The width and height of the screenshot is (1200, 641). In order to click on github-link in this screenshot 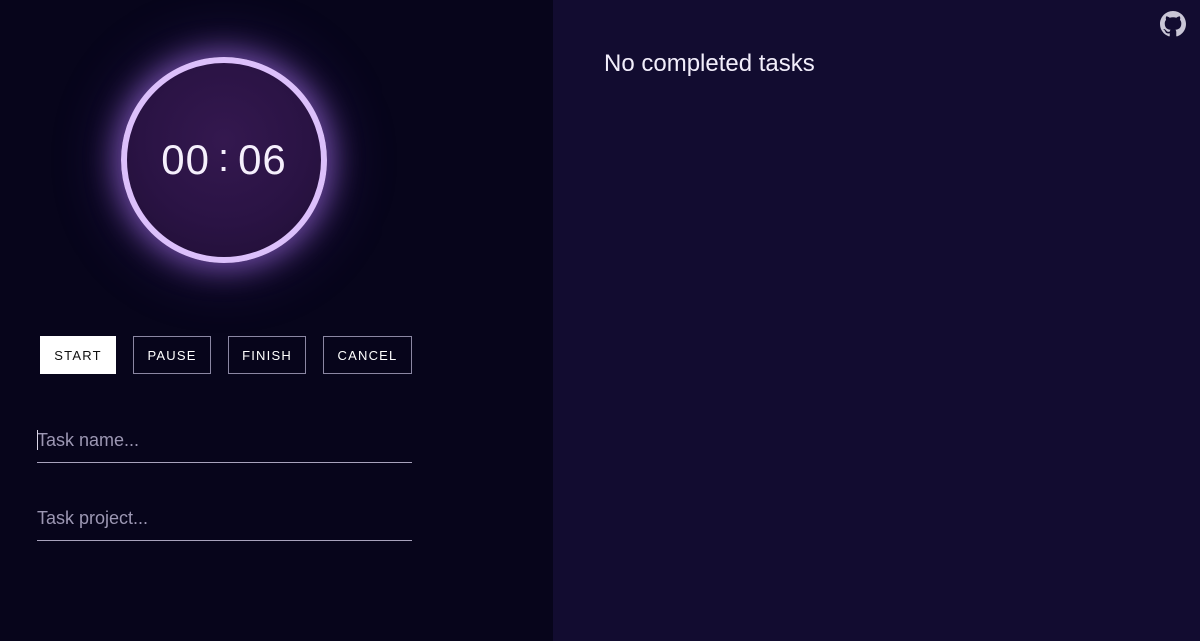, I will do `click(1173, 24)`.